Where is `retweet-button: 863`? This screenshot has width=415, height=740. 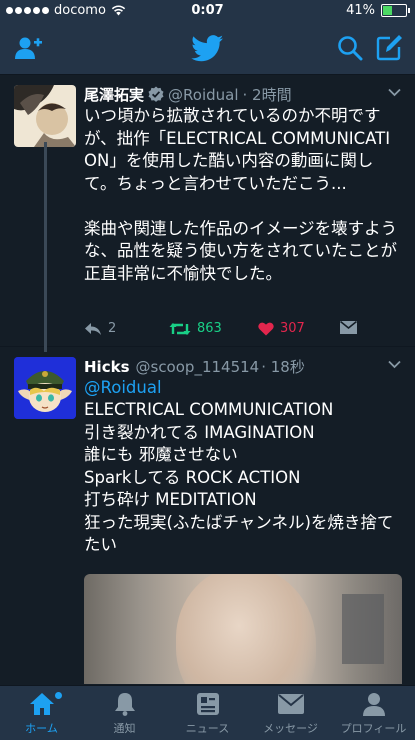 retweet-button: 863 is located at coordinates (195, 328).